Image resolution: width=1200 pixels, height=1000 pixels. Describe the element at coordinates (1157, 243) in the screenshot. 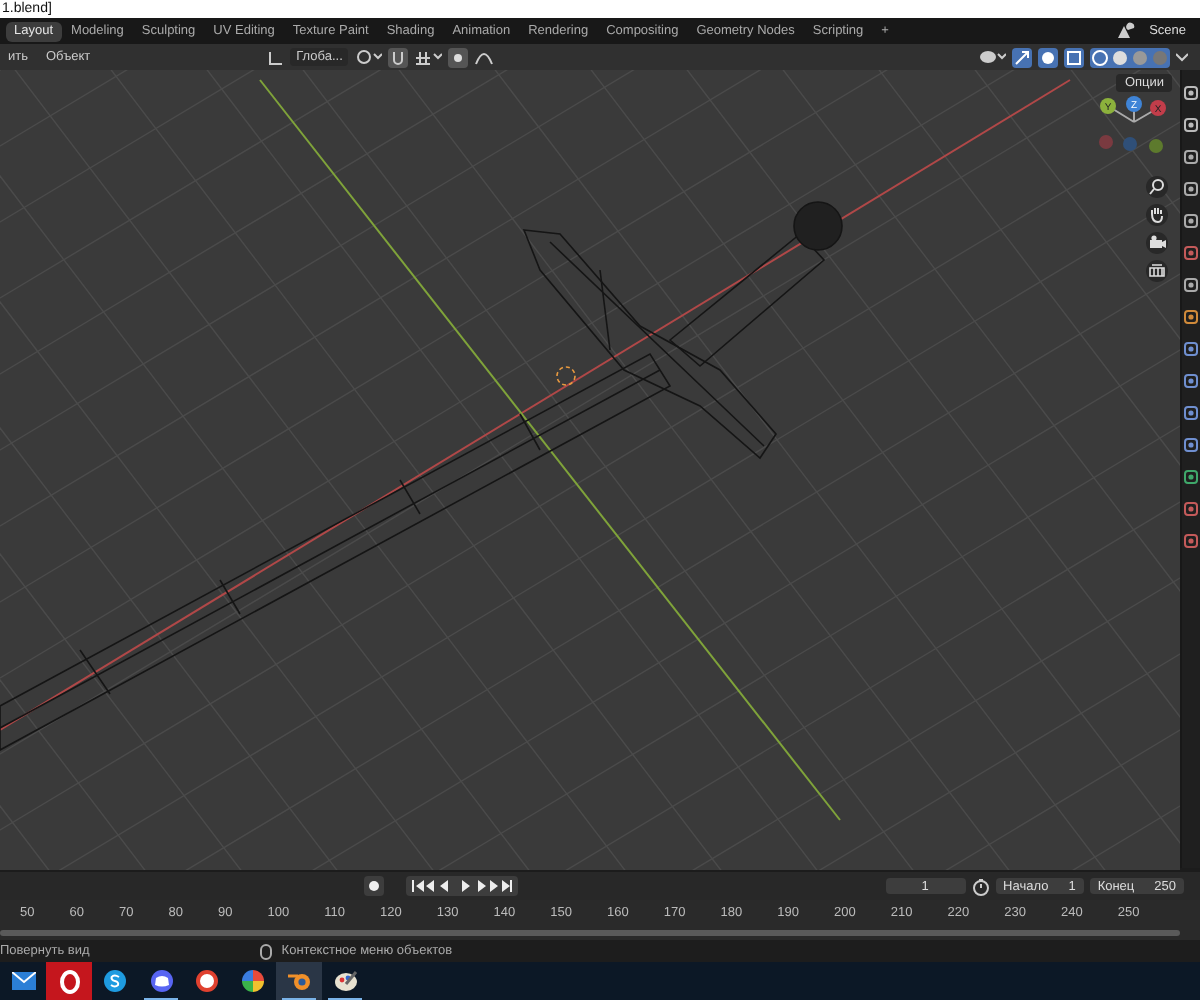

I see `camera-icon` at that location.